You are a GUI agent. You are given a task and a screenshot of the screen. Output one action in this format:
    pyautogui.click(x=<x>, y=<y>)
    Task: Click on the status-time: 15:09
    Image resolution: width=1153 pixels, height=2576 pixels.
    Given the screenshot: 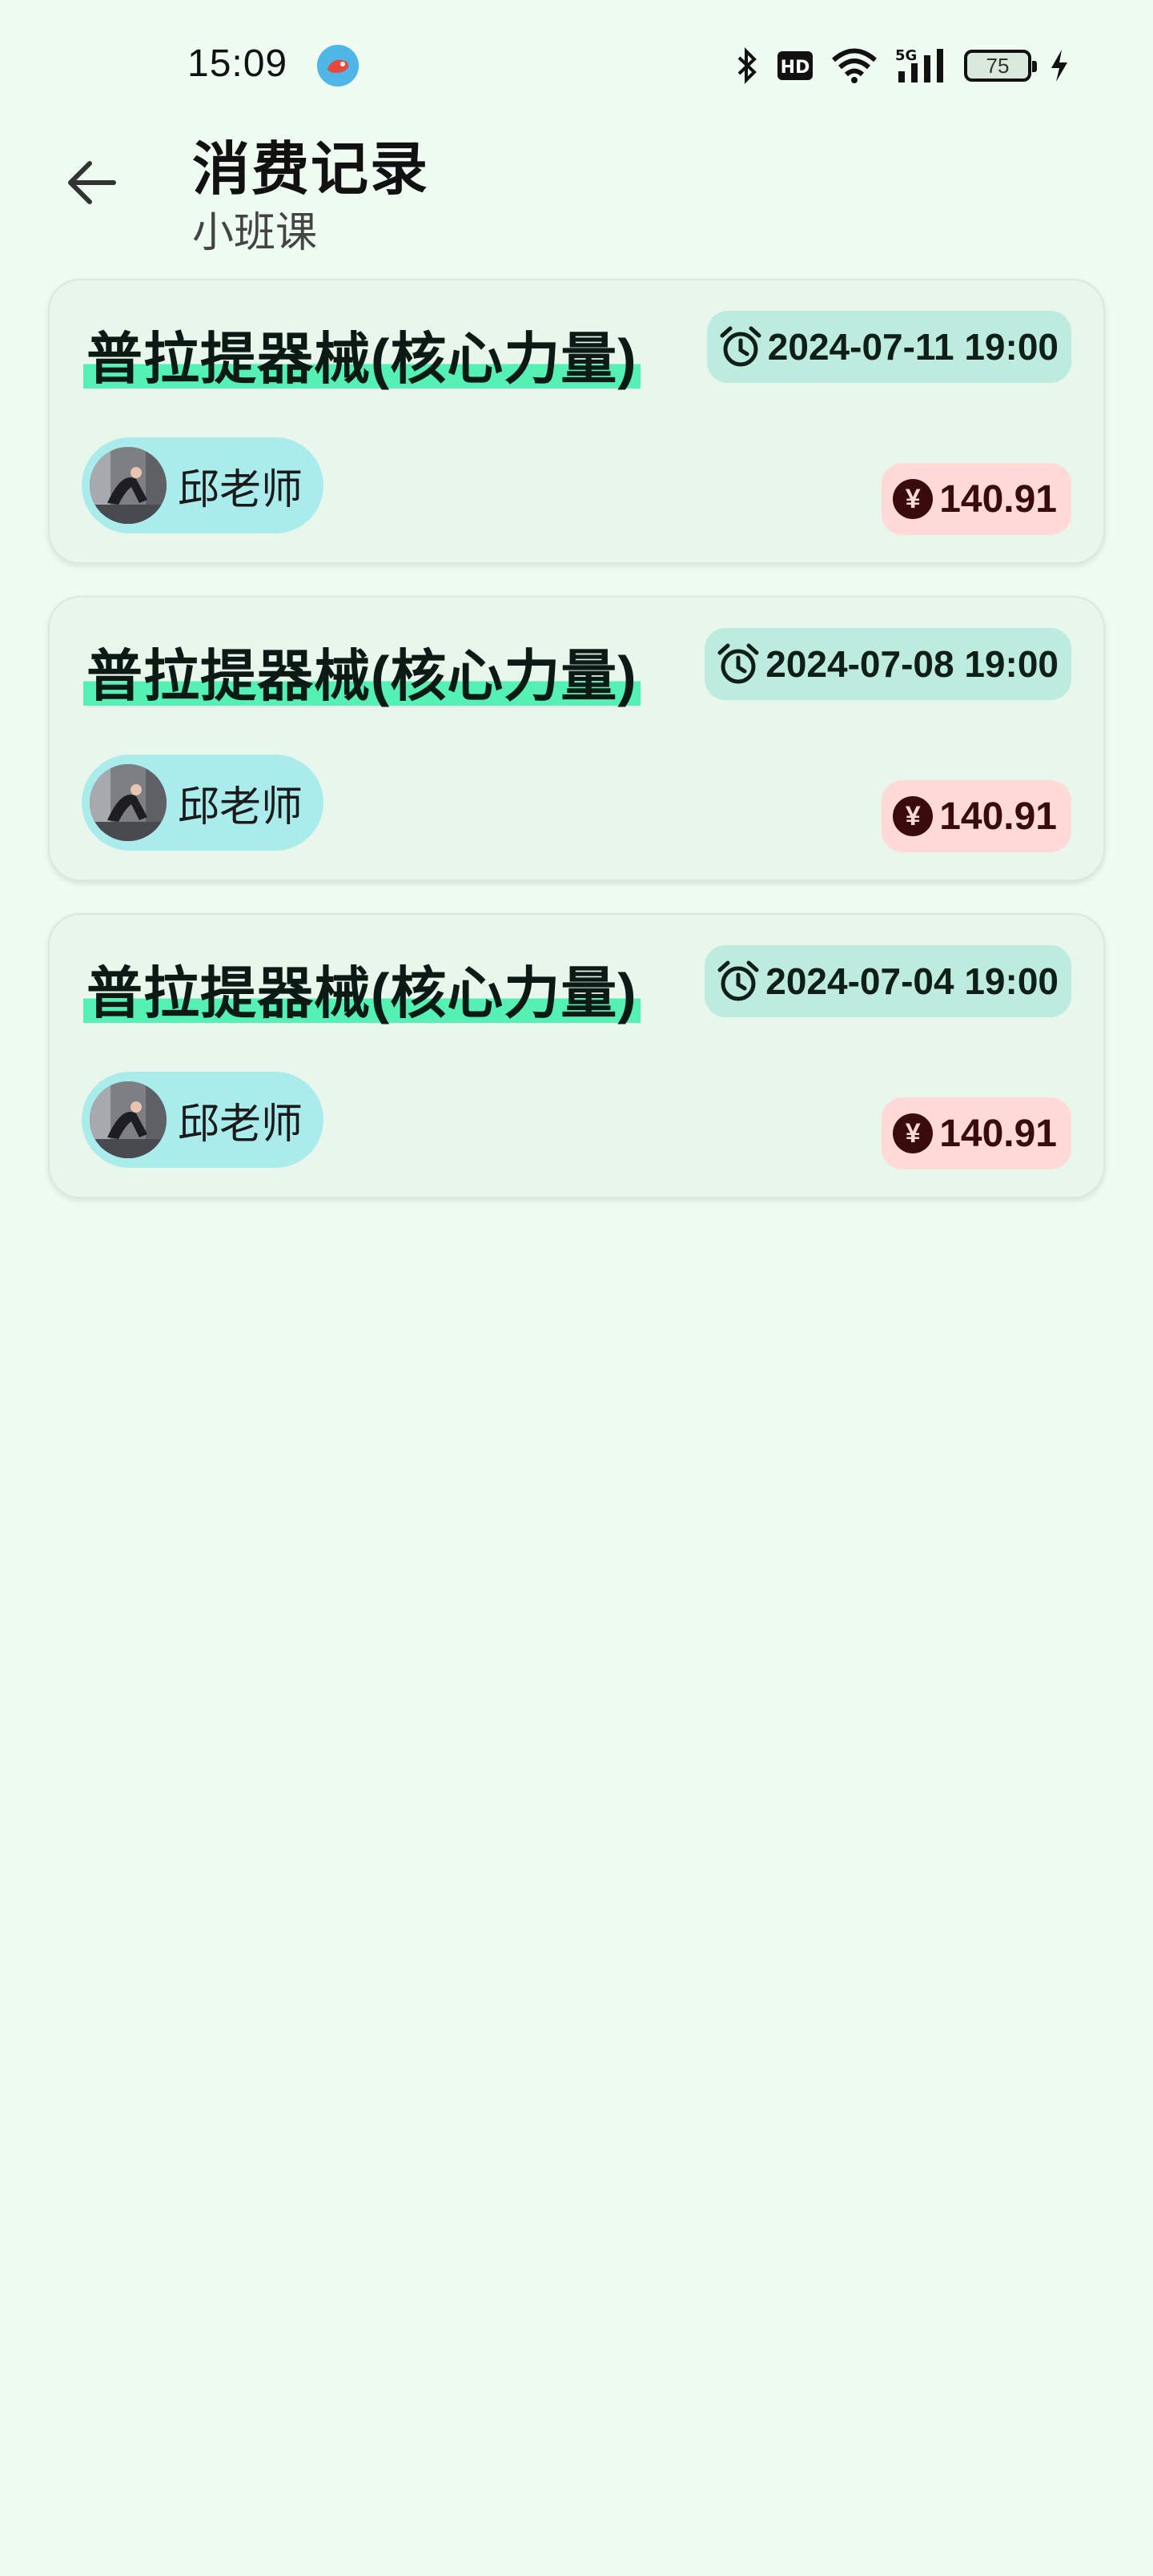 What is the action you would take?
    pyautogui.click(x=238, y=63)
    